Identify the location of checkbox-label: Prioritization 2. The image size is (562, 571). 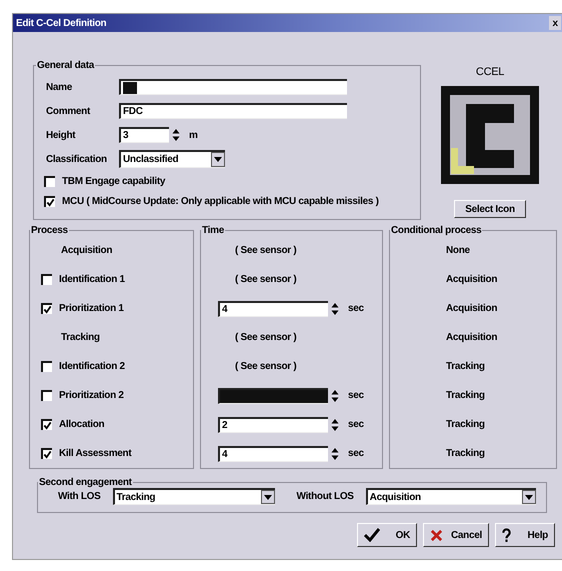
(91, 395).